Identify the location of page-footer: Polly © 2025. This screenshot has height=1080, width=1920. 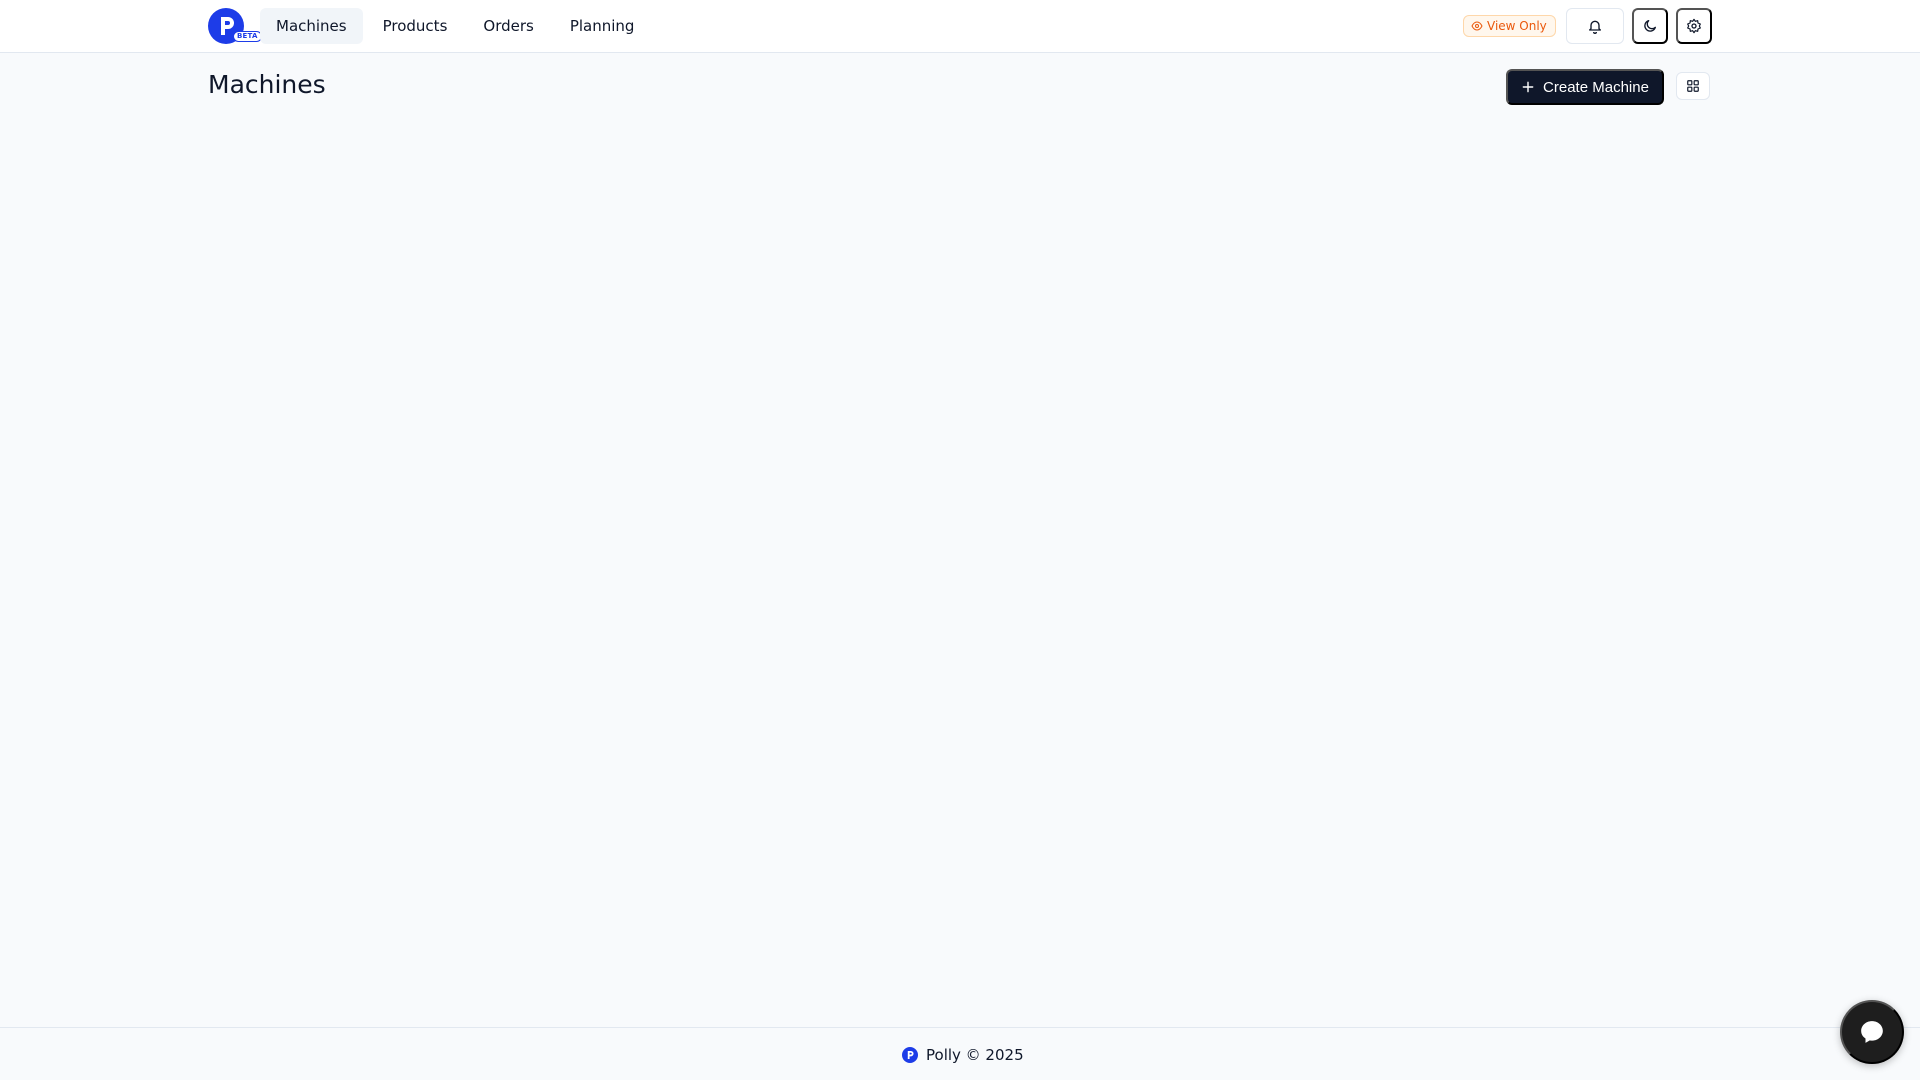
(960, 1053).